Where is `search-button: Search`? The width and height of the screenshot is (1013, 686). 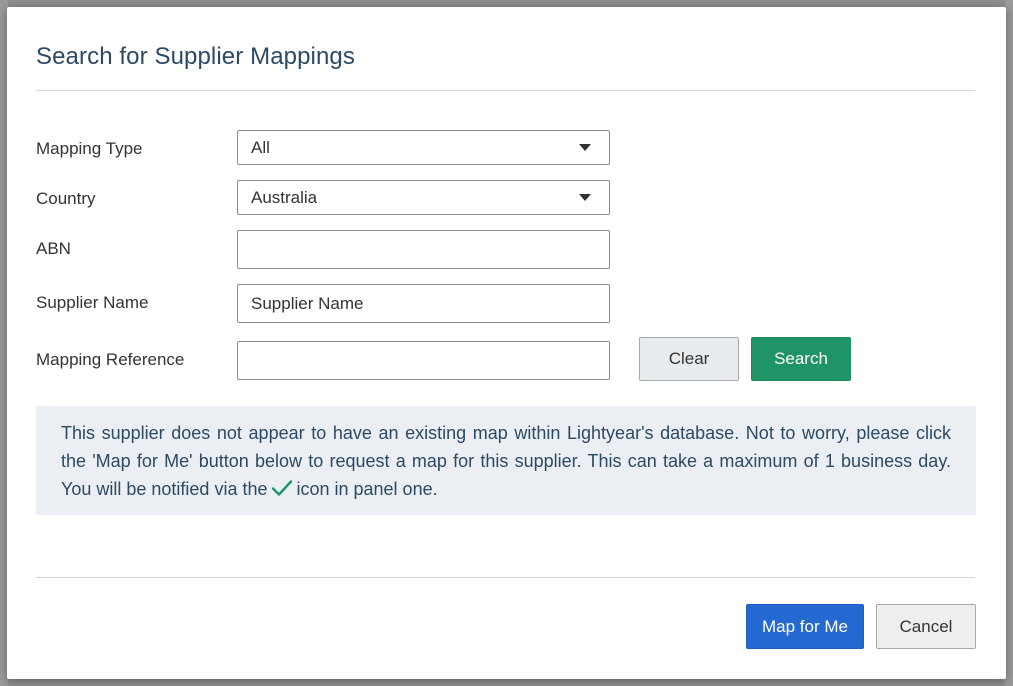
search-button: Search is located at coordinates (801, 359).